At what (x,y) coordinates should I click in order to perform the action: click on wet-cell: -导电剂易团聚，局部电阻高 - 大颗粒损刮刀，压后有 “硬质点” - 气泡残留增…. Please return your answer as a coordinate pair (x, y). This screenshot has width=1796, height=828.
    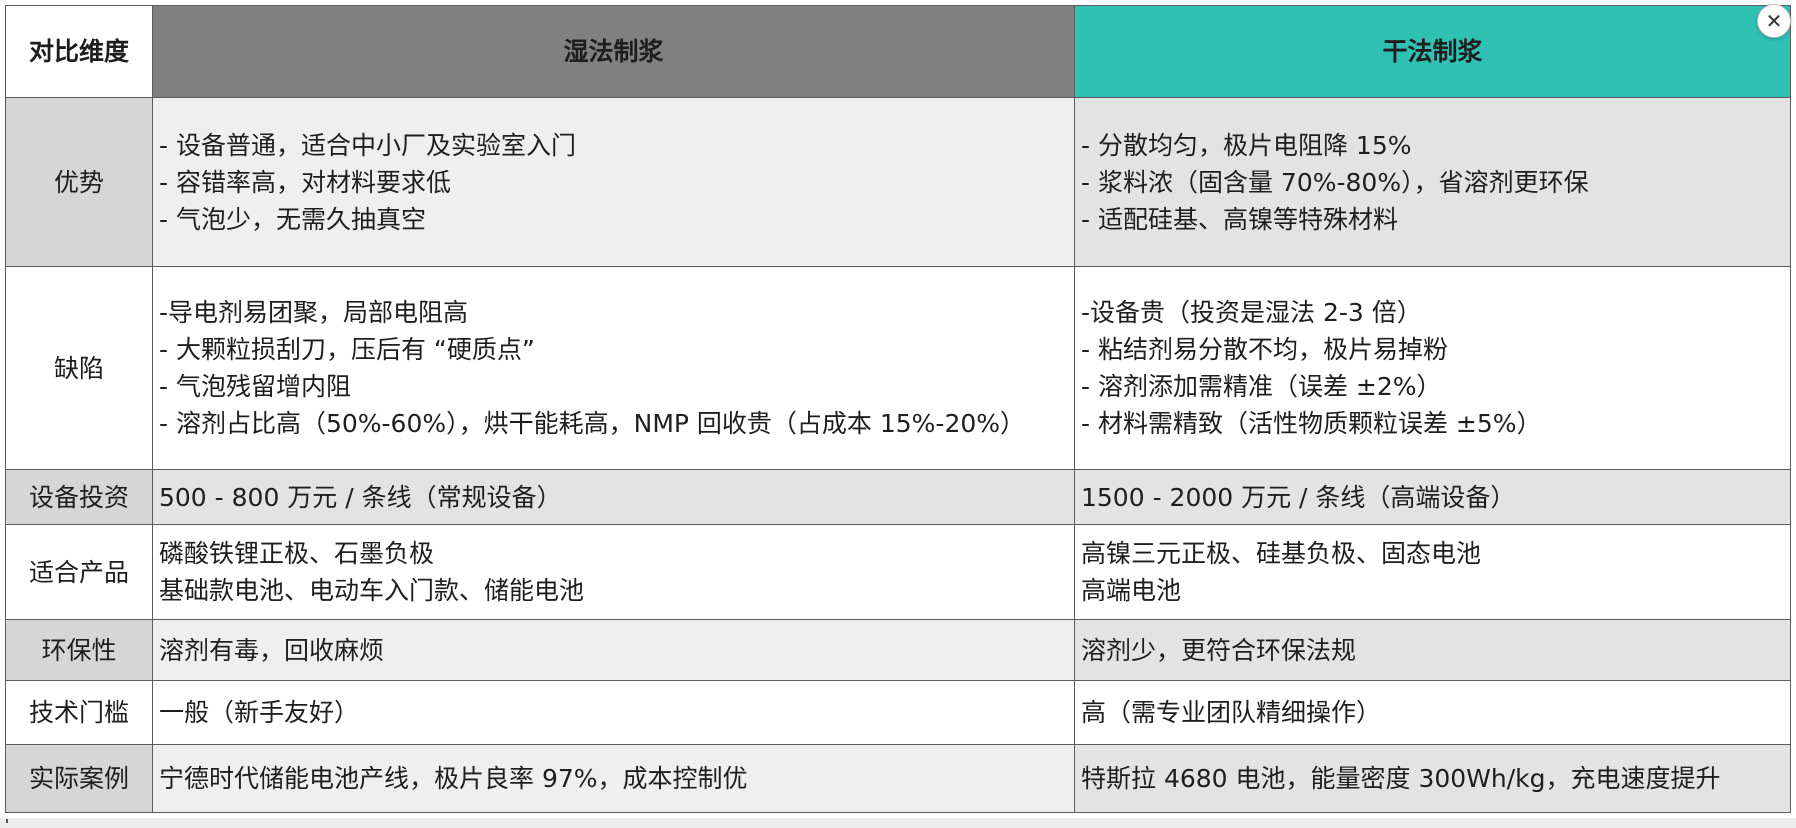
    Looking at the image, I should click on (613, 368).